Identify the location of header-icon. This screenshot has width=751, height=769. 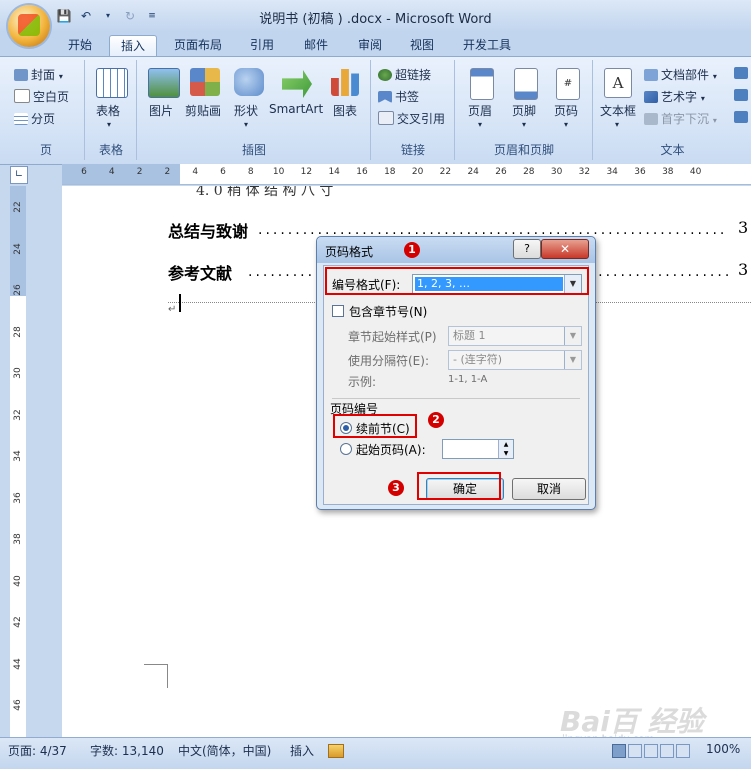
(482, 84).